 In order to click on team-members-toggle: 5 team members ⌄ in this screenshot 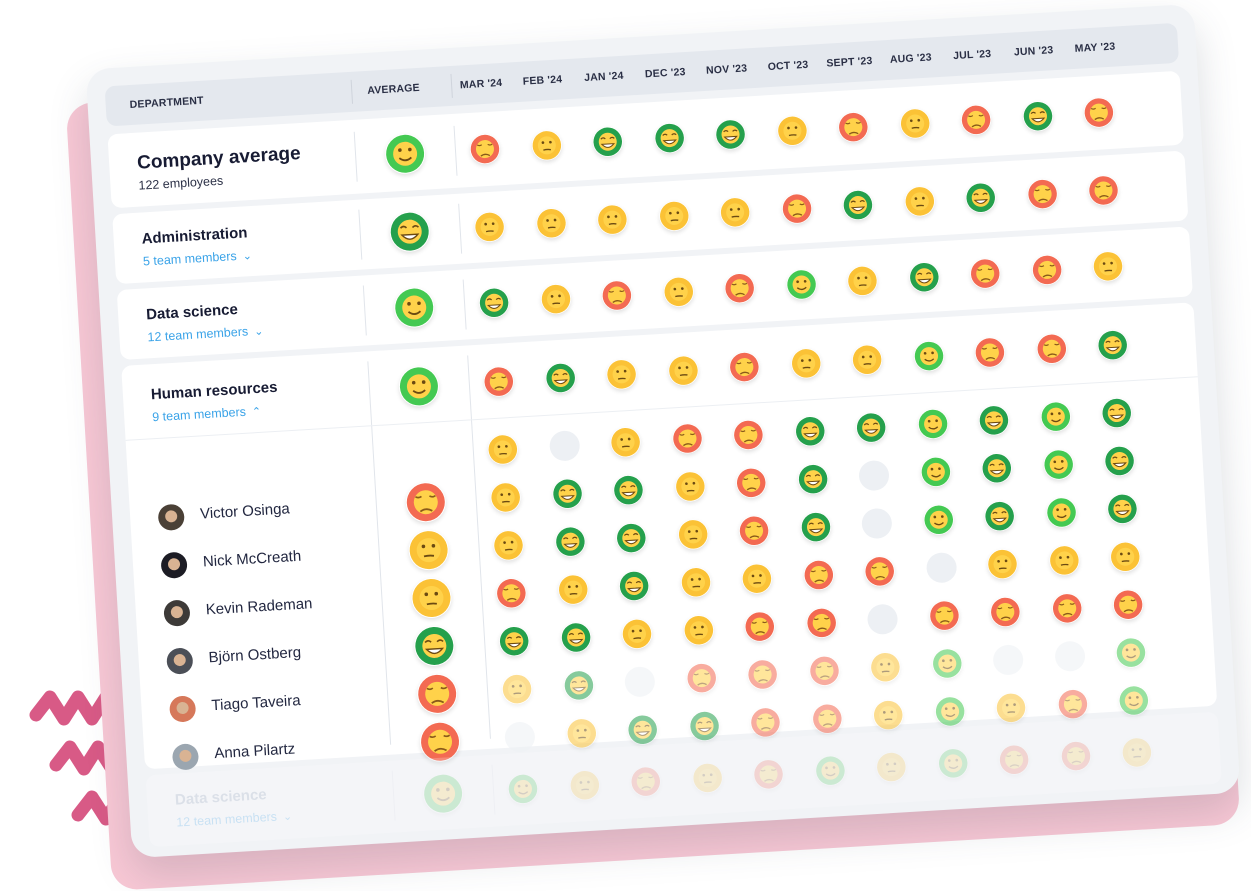, I will do `click(198, 258)`.